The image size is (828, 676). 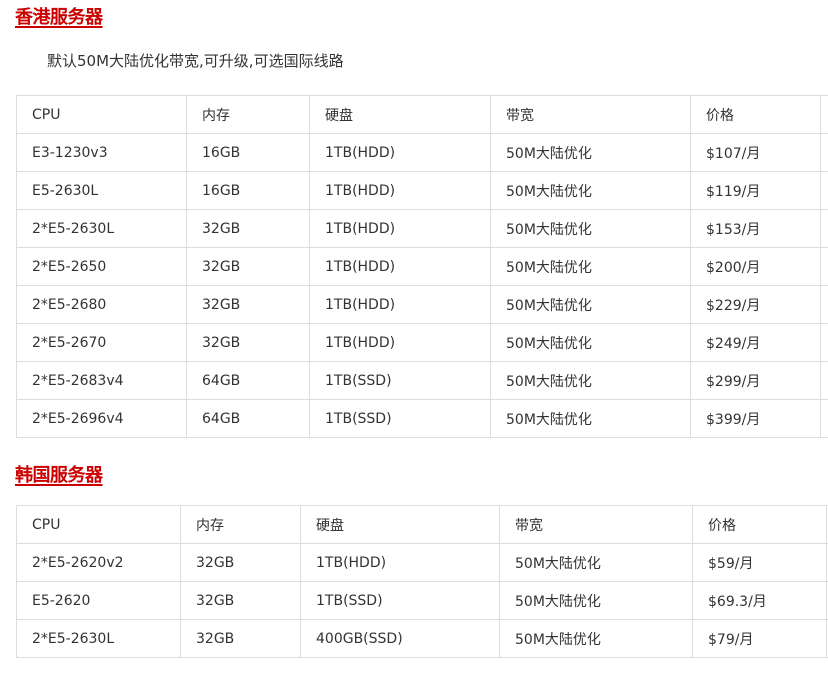 What do you see at coordinates (759, 638) in the screenshot?
I see `cell-price: $79/月` at bounding box center [759, 638].